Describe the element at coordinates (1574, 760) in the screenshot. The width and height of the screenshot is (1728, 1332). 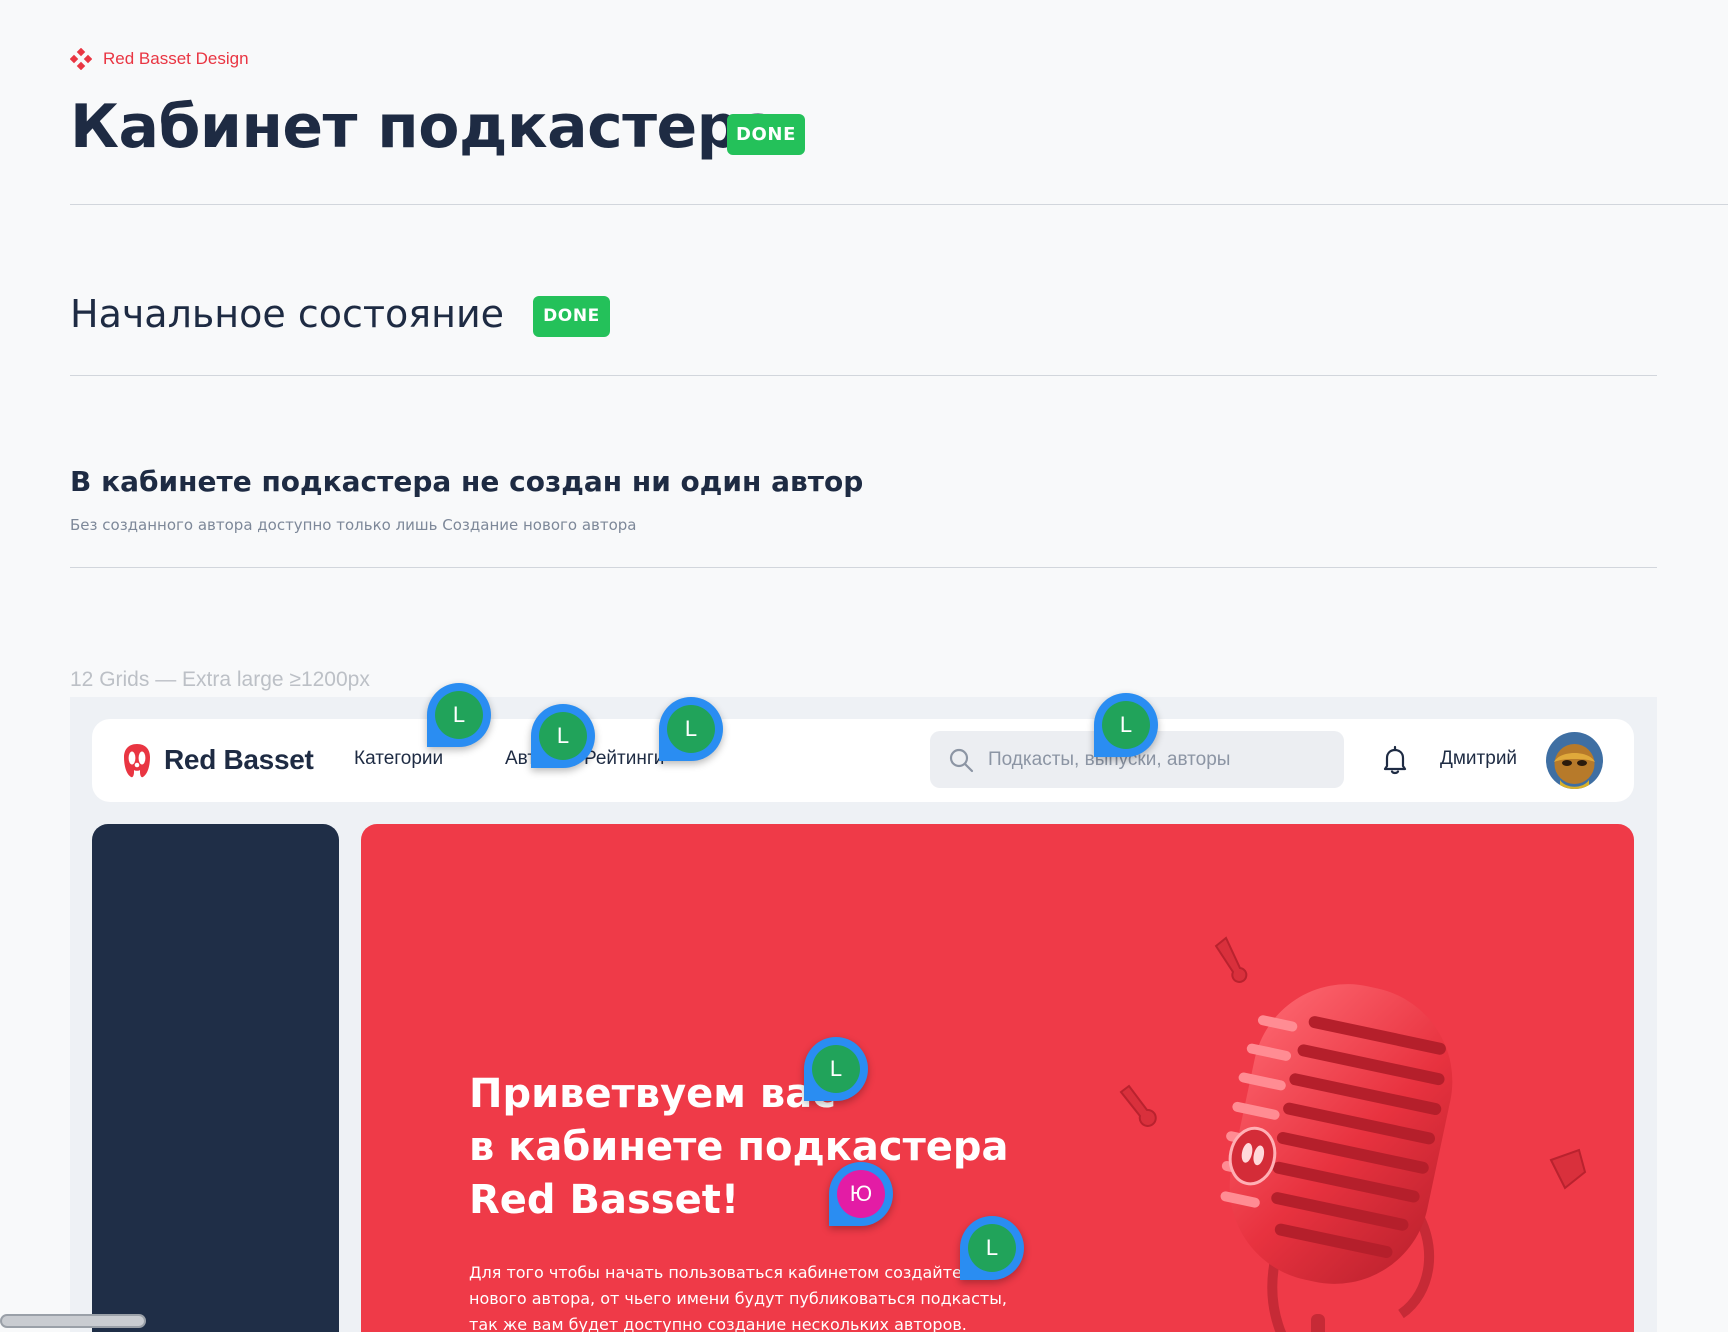
I see `avatar` at that location.